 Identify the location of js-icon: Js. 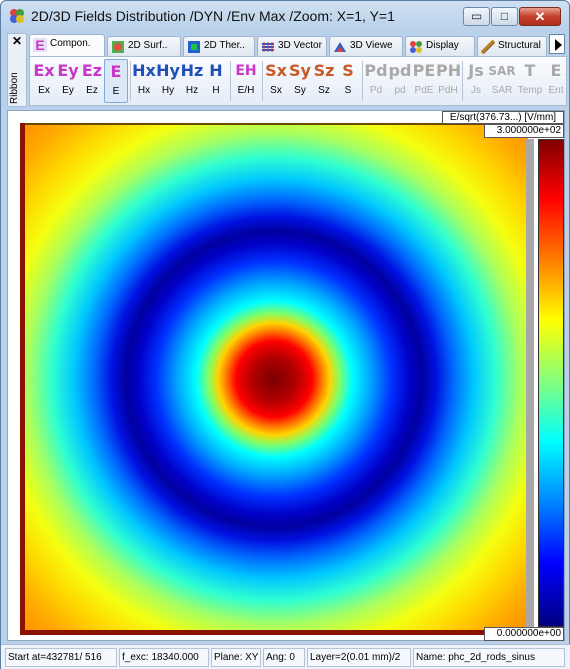
(476, 70).